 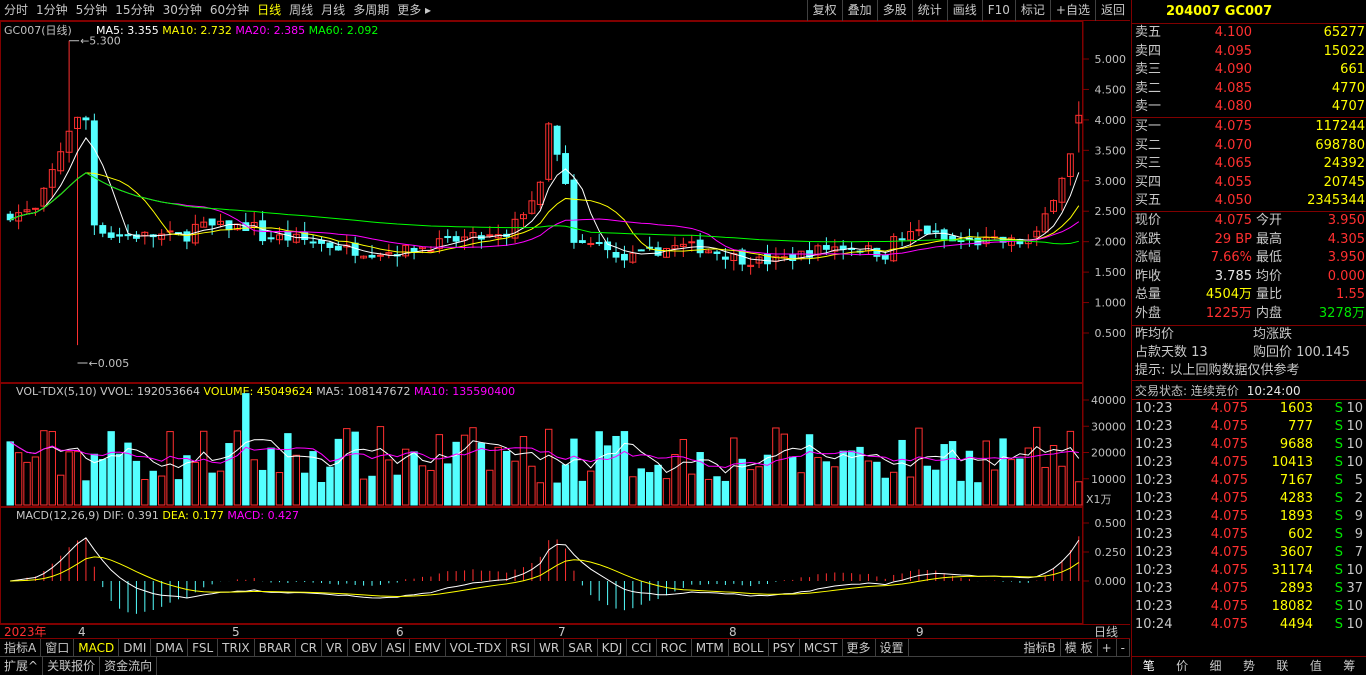 I want to click on tool-button: 画线, so click(x=964, y=10).